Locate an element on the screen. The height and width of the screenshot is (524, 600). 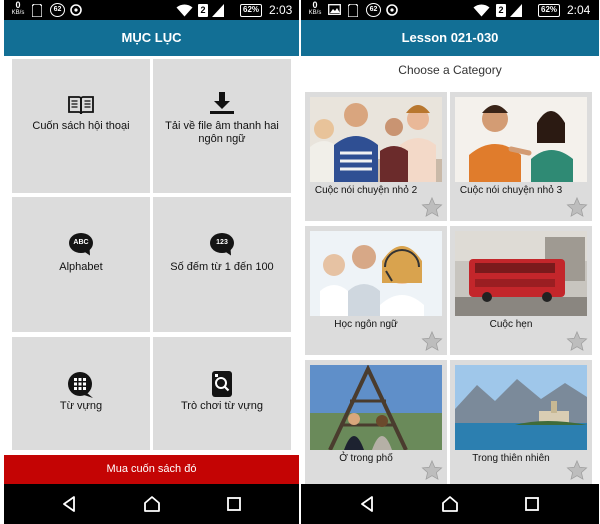
vocabulary-grid-icon is located at coordinates (80, 385).